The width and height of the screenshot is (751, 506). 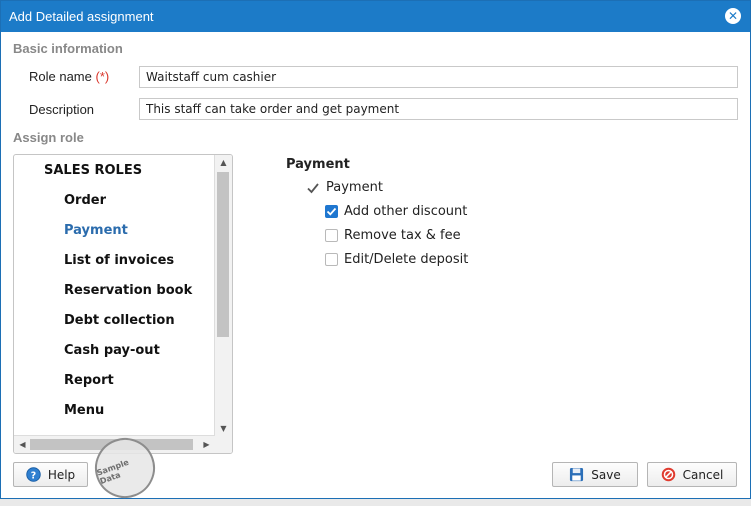 I want to click on cancel-button: Cancel, so click(x=692, y=474).